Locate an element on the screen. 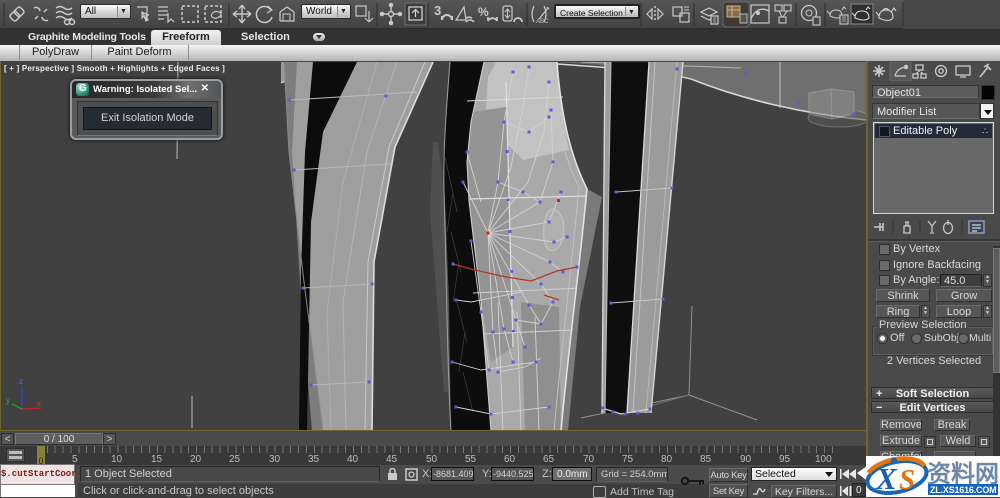 Image resolution: width=1000 pixels, height=498 pixels. svg-text: 资料网 is located at coordinates (963, 474).